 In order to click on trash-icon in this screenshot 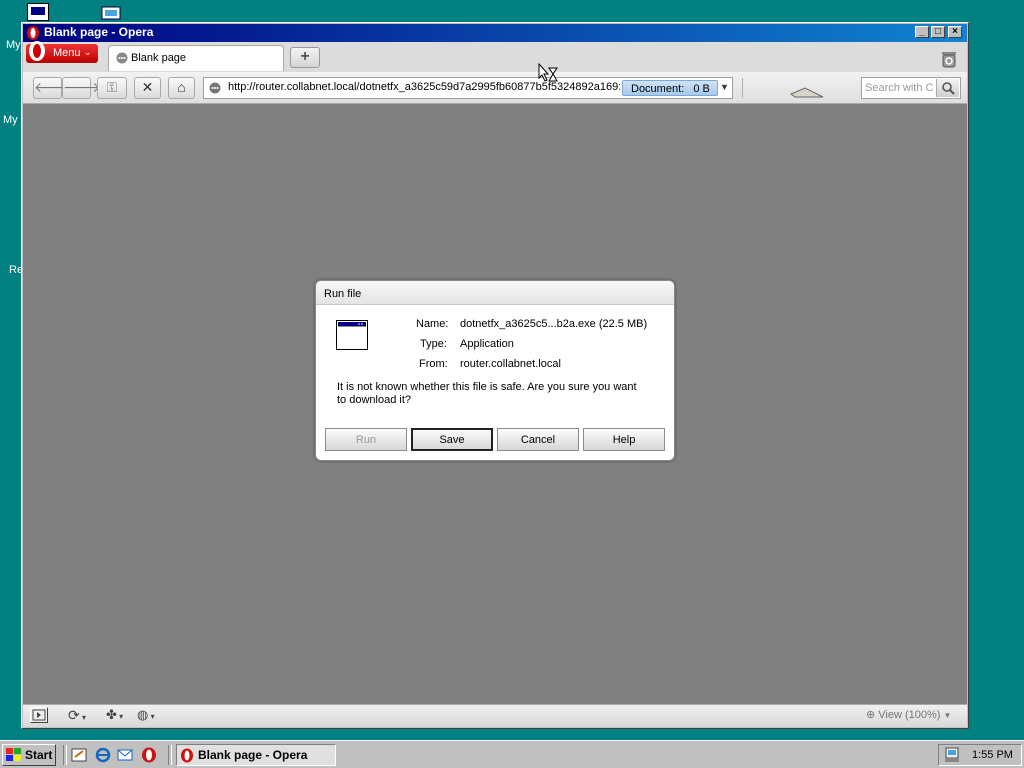, I will do `click(949, 58)`.